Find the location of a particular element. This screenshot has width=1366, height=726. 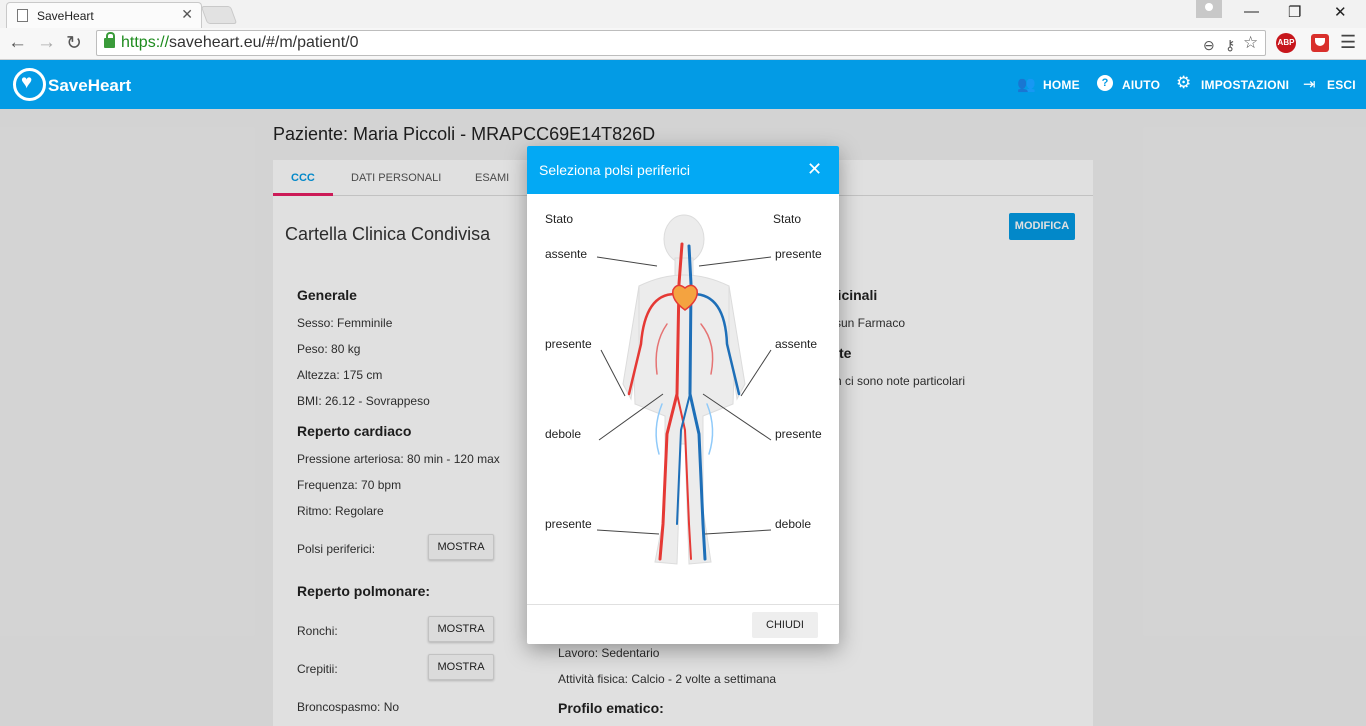

modal-title: Seleziona polsi periferici is located at coordinates (614, 170).